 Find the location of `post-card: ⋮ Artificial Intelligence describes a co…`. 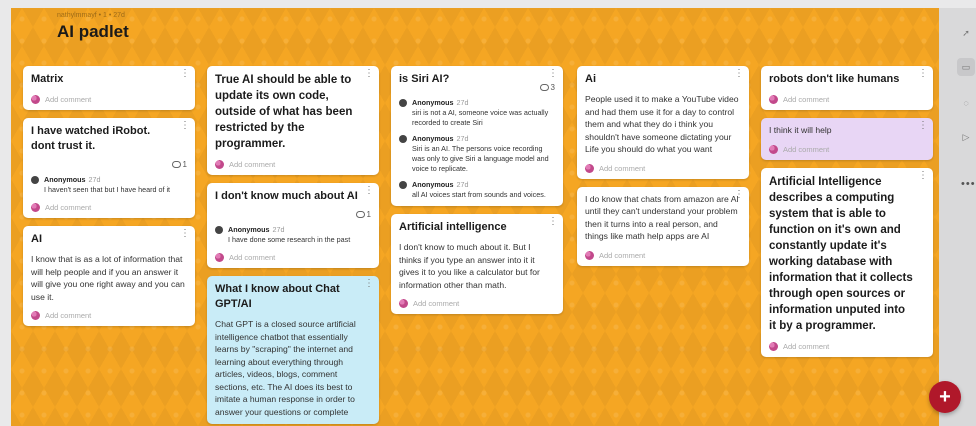

post-card: ⋮ Artificial Intelligence describes a co… is located at coordinates (847, 262).